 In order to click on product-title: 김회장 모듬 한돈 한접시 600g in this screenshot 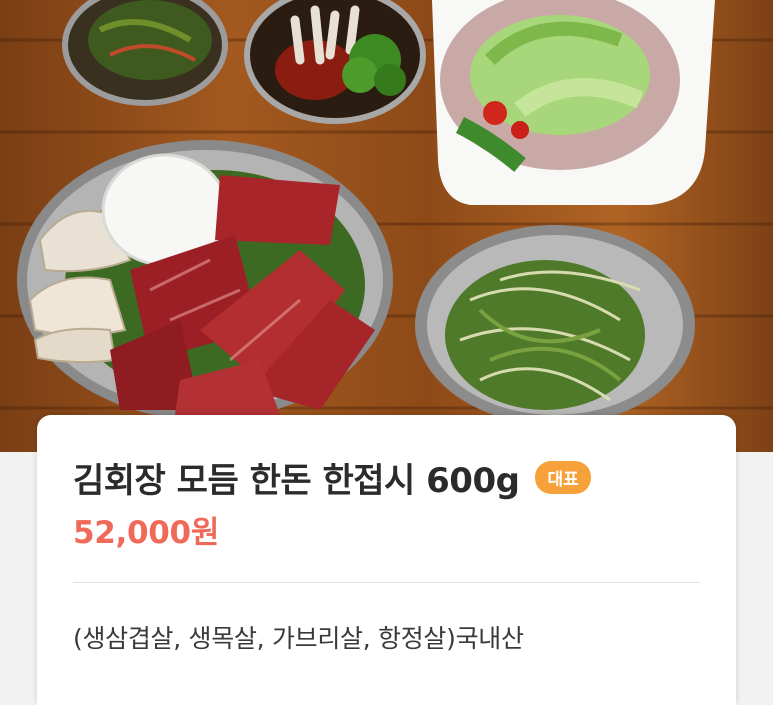, I will do `click(296, 481)`.